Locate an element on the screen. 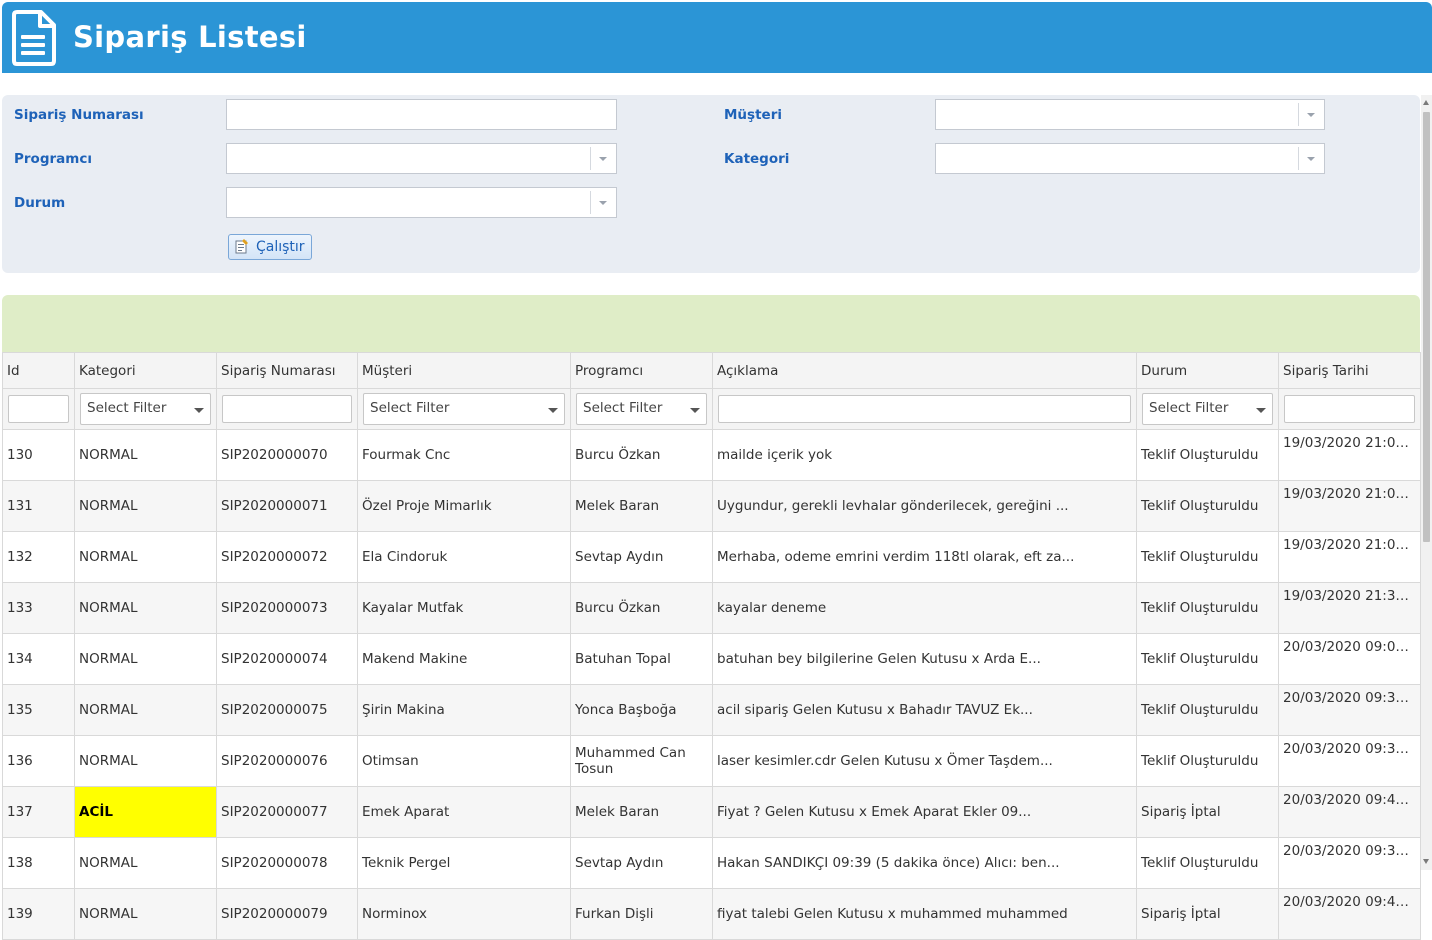  cell-order-number: SIP2020000074 is located at coordinates (287, 659).